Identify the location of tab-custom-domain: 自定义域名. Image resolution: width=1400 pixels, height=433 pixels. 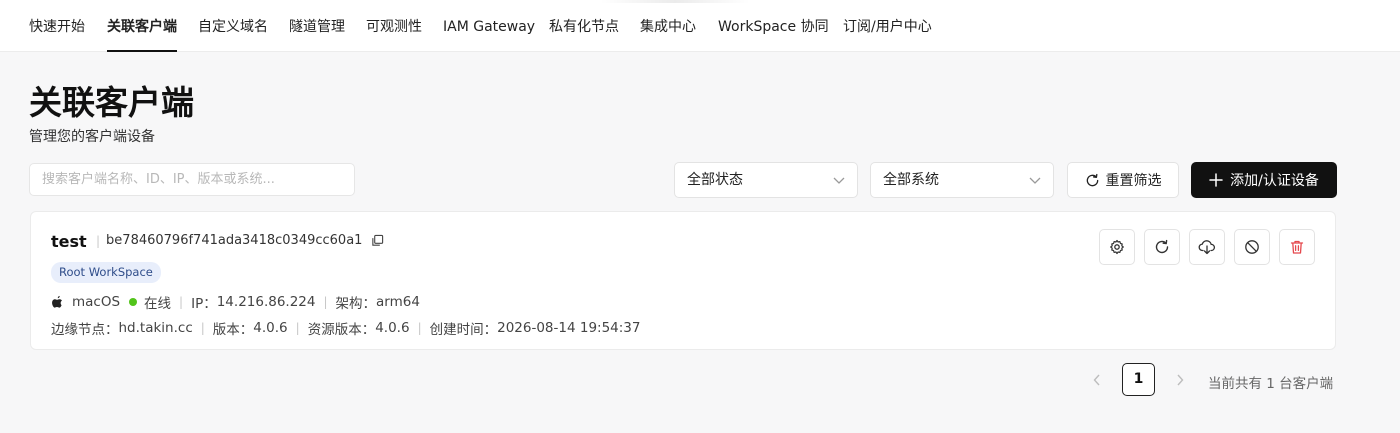
(233, 26).